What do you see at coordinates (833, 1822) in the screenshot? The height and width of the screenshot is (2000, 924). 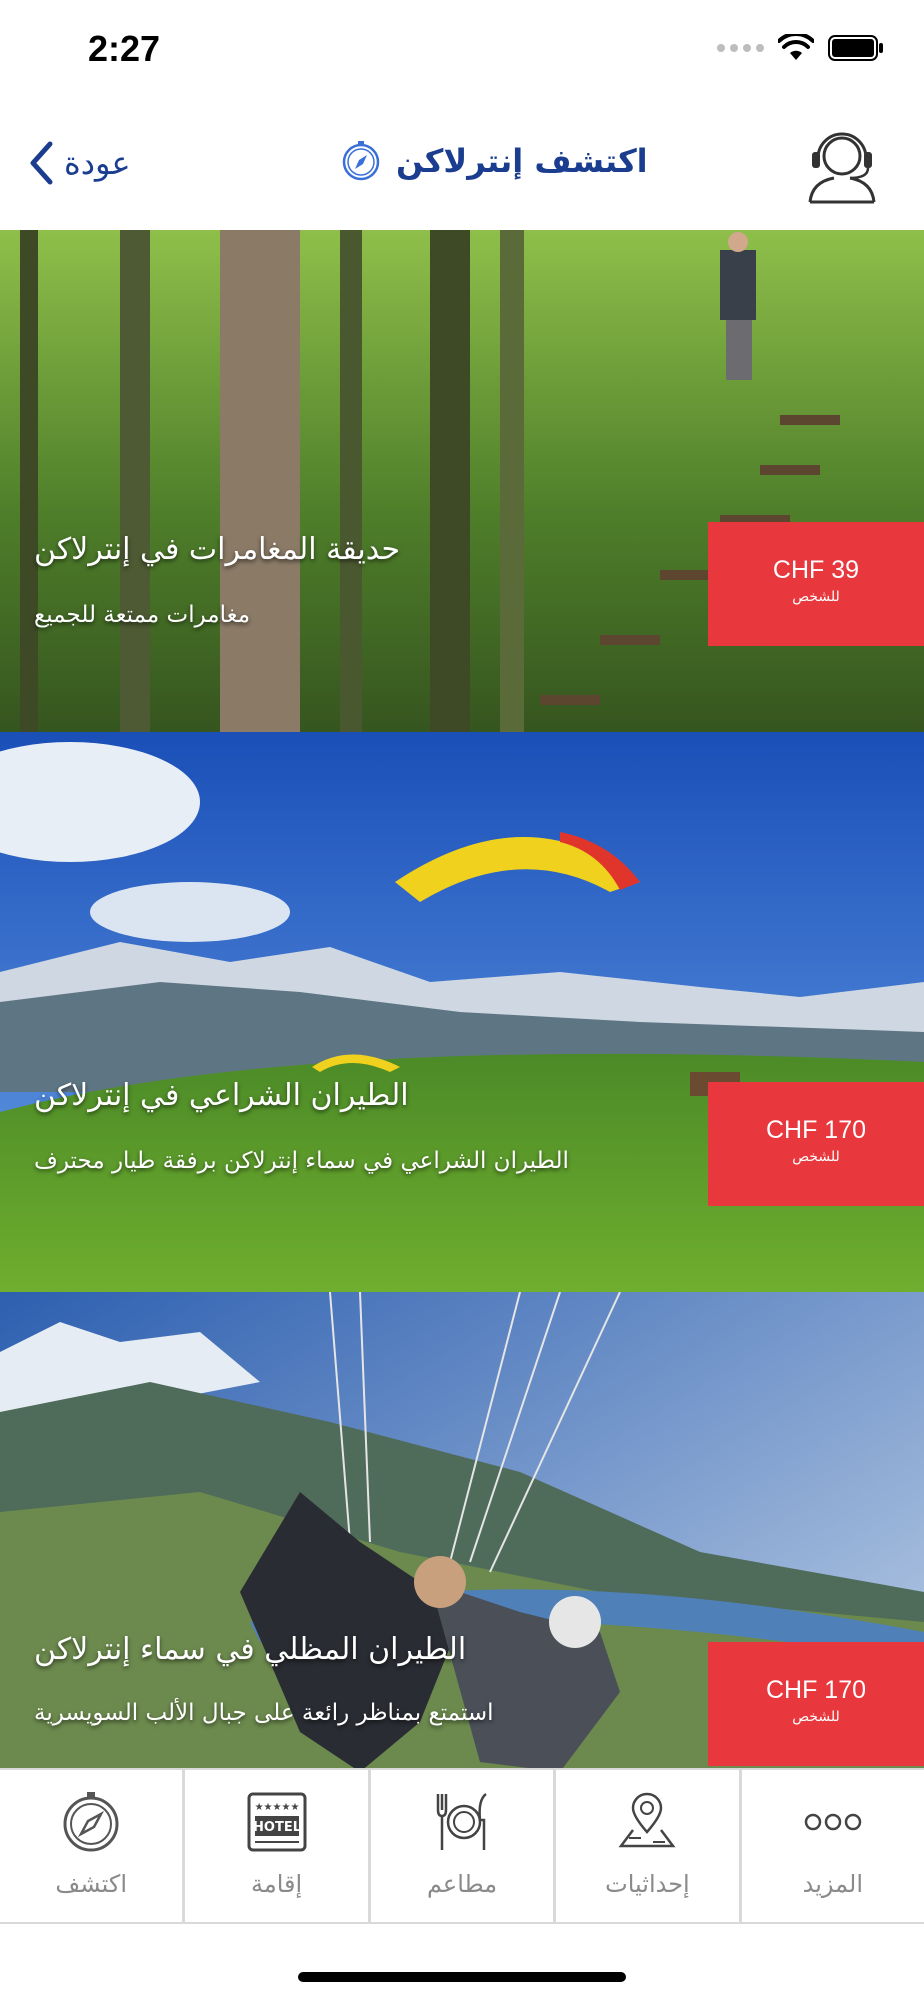 I see `more-icon` at bounding box center [833, 1822].